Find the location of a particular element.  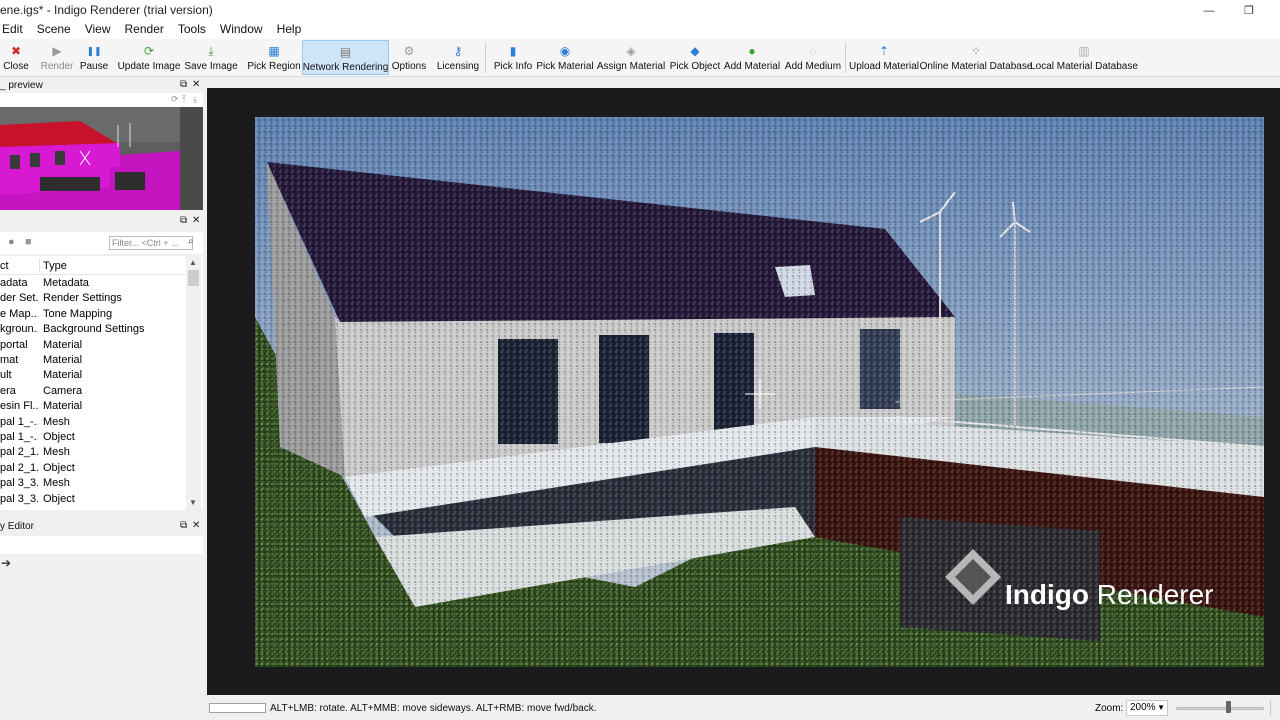

toolbar-button-label: Pick Region is located at coordinates (274, 66).